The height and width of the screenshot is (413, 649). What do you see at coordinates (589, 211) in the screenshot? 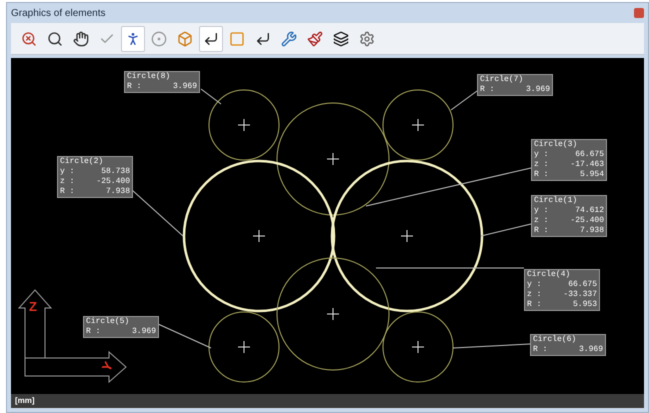
I see `label-value: 74.612` at bounding box center [589, 211].